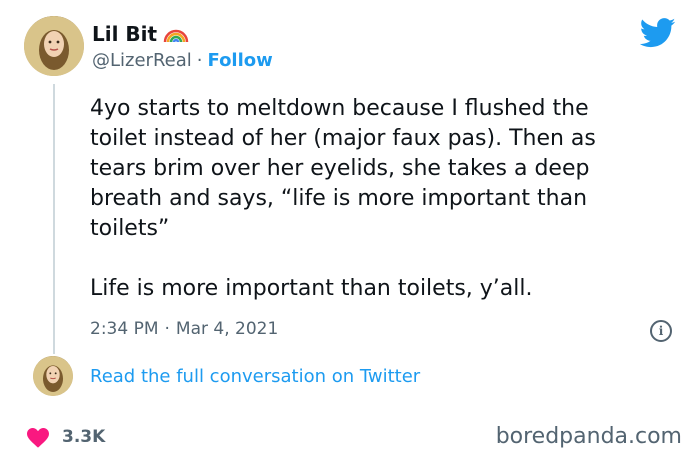 The width and height of the screenshot is (700, 461). I want to click on info-icon: i, so click(661, 331).